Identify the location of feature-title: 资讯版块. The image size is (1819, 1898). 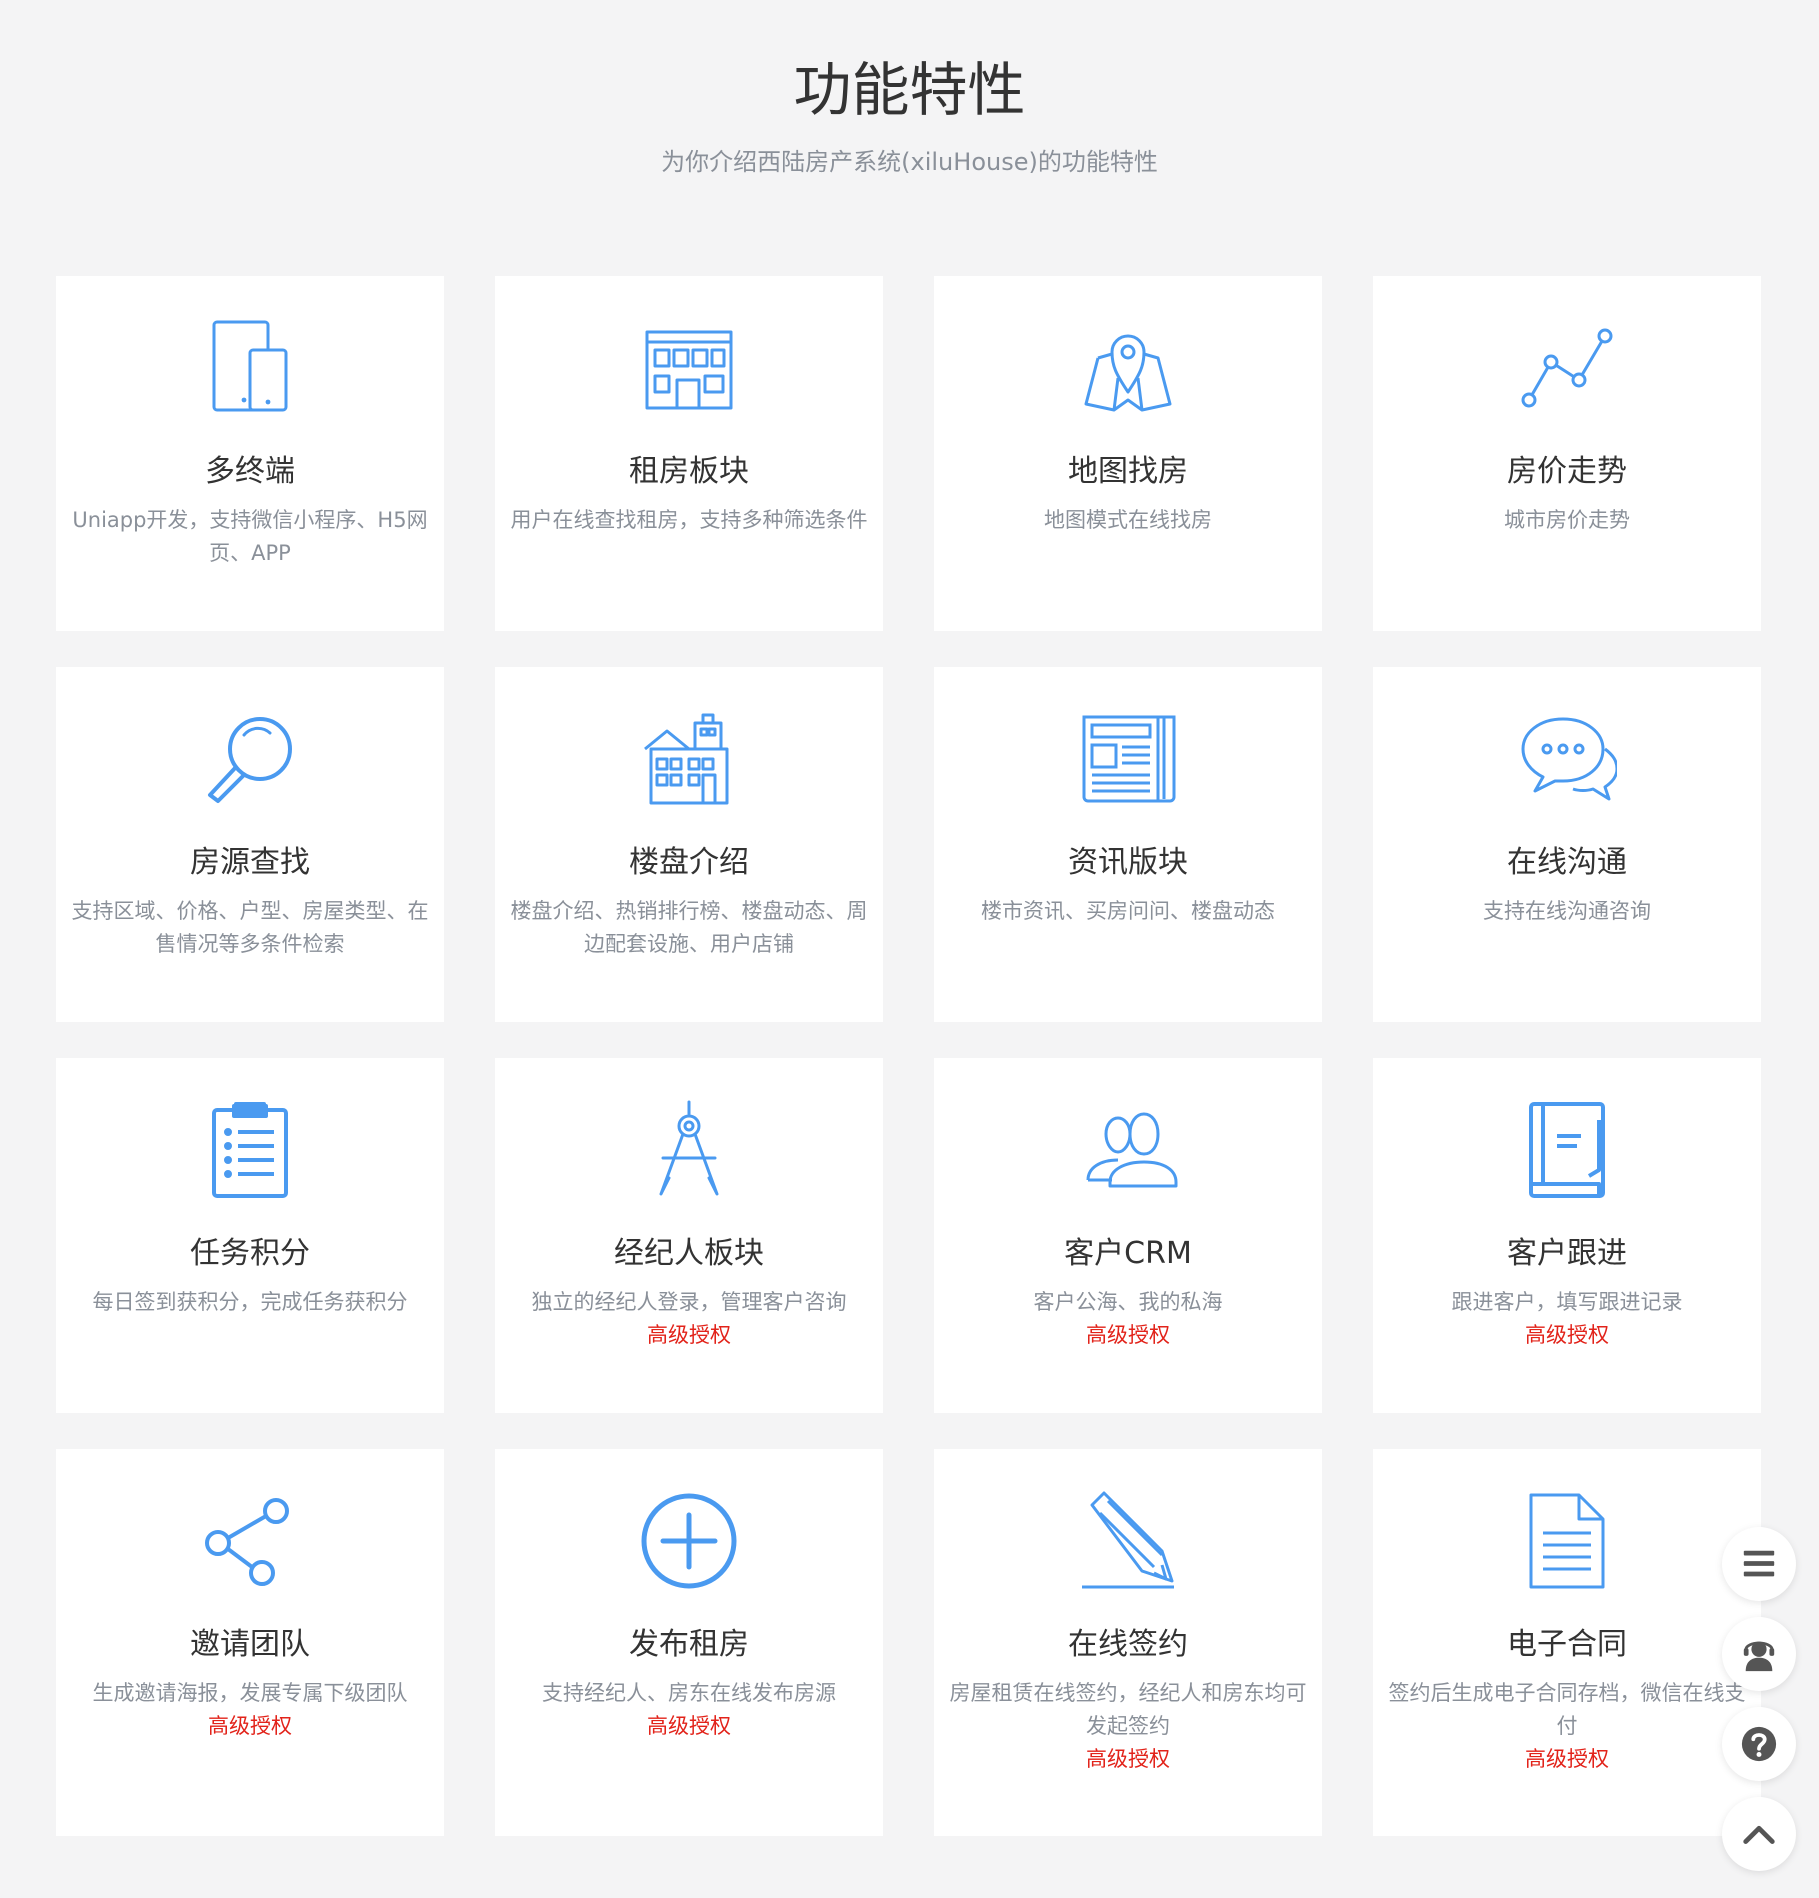
(1128, 862).